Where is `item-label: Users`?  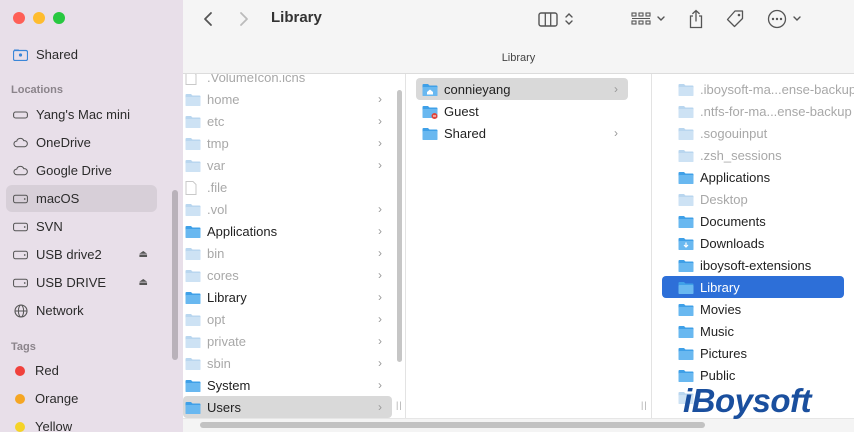 item-label: Users is located at coordinates (224, 407).